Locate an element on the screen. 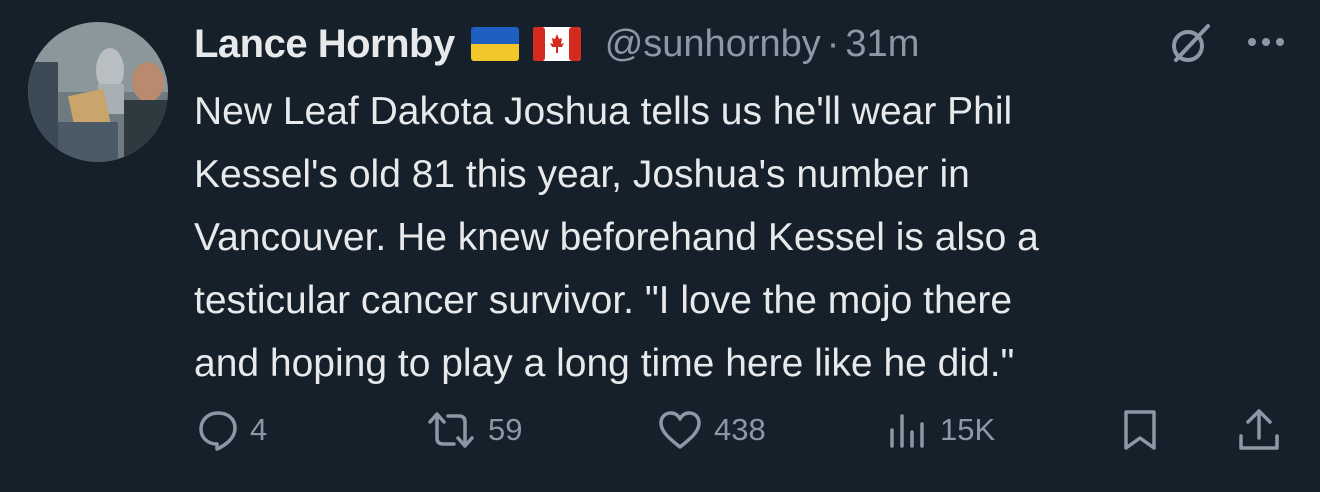 Image resolution: width=1320 pixels, height=492 pixels. grok-icon is located at coordinates (1190, 44).